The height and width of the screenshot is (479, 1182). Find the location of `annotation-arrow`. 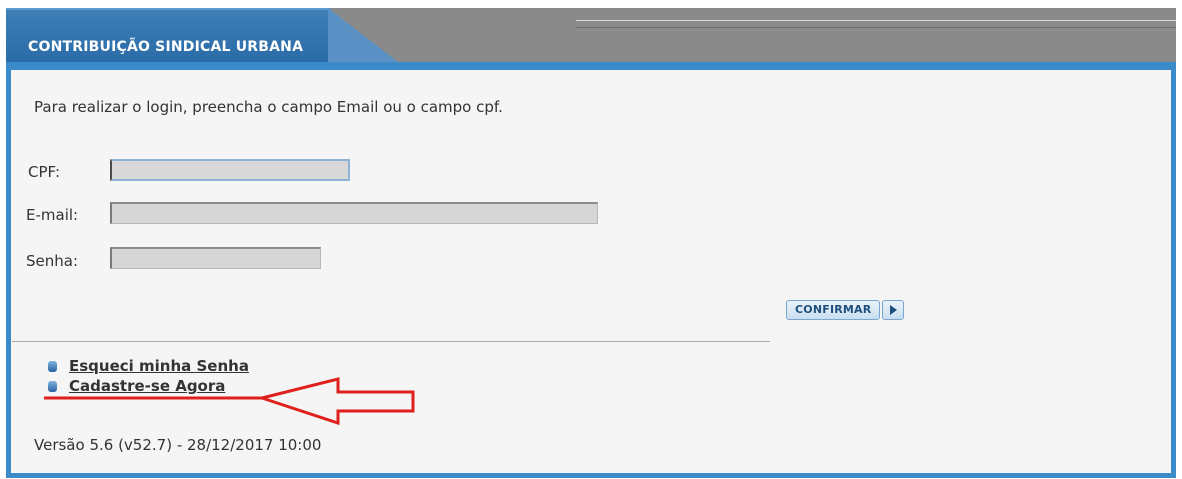

annotation-arrow is located at coordinates (229, 401).